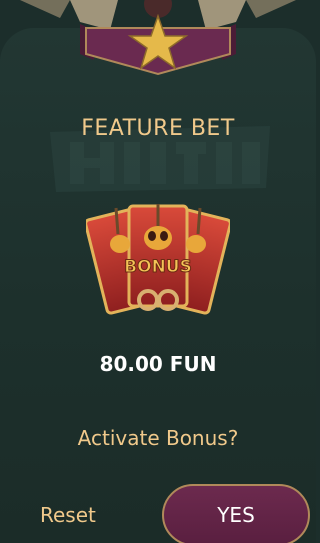 This screenshot has width=320, height=543. I want to click on star-banner, so click(158, 44).